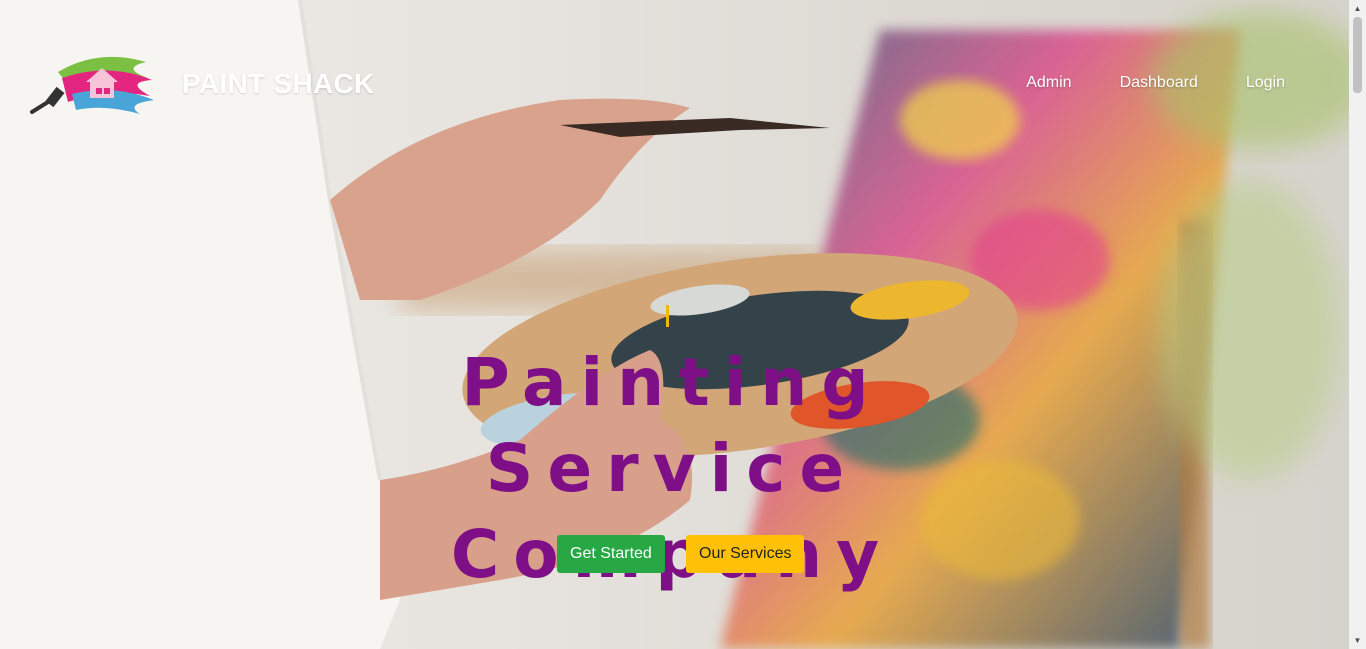 The width and height of the screenshot is (1366, 649). I want to click on our-services-button: Our Services, so click(745, 554).